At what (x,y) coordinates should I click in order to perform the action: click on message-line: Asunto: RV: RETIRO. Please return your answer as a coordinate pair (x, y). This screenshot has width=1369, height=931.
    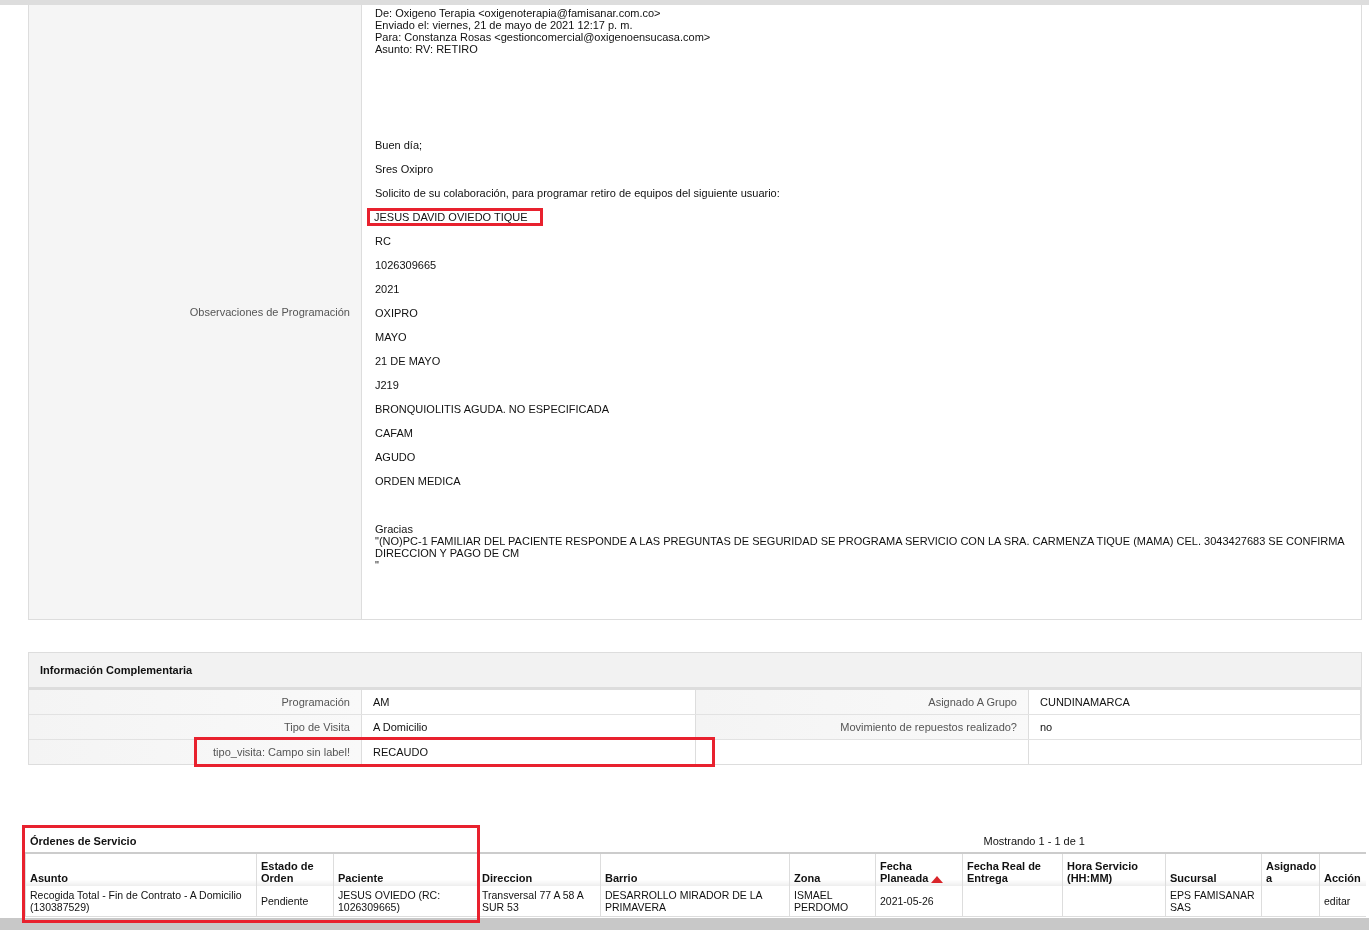
    Looking at the image, I should click on (426, 49).